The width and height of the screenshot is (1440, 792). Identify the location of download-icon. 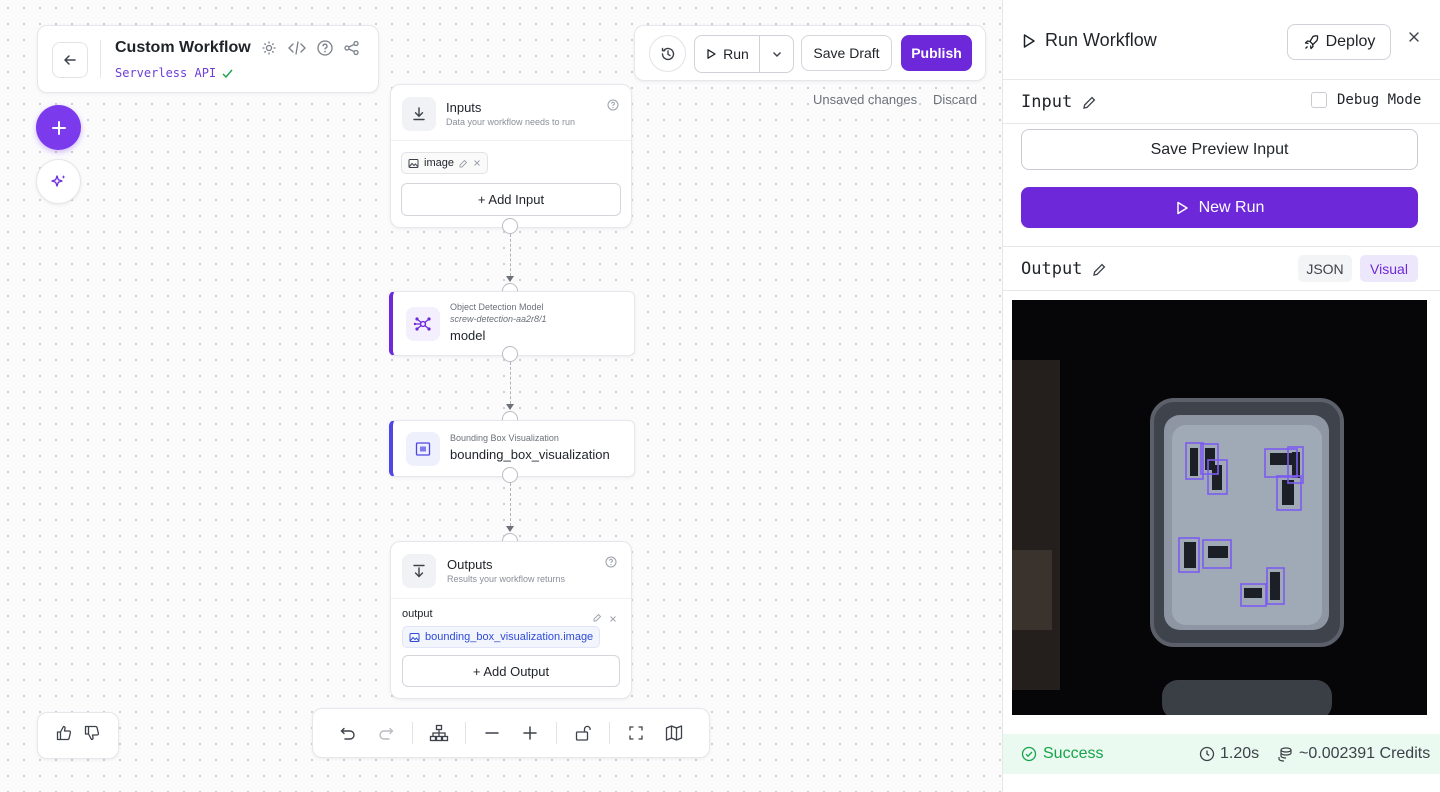
(419, 114).